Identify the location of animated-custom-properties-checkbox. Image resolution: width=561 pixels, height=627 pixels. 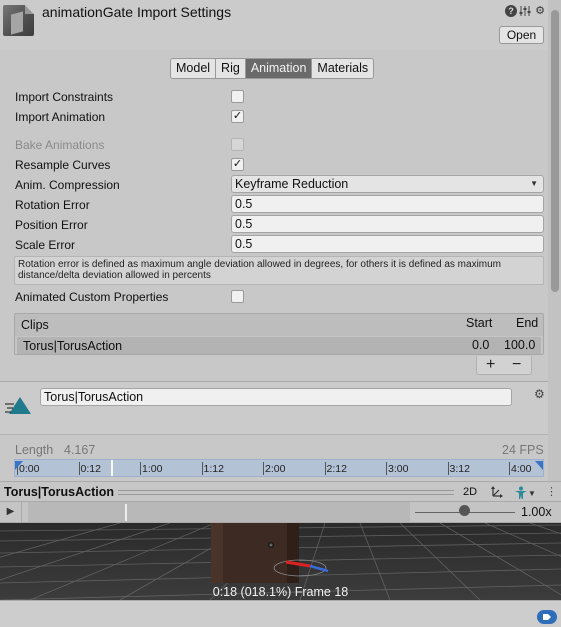
(237, 296).